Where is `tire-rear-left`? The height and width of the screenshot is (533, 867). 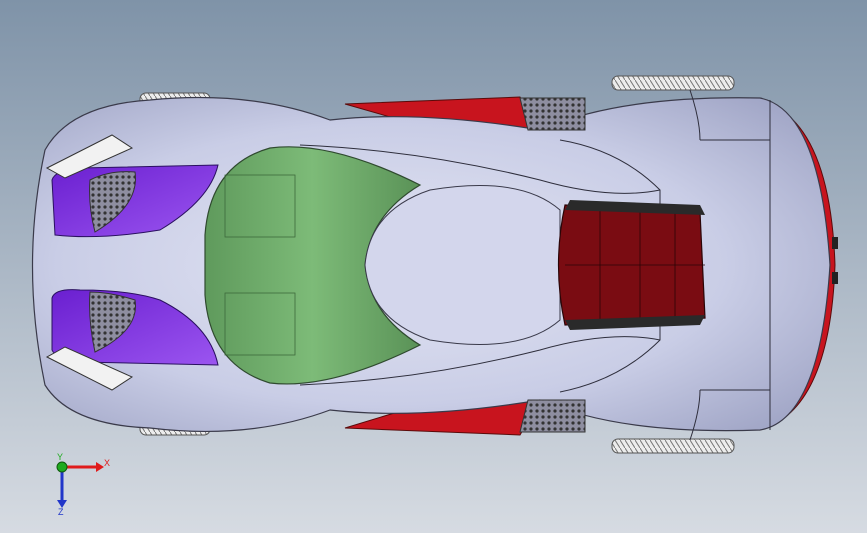 tire-rear-left is located at coordinates (673, 83).